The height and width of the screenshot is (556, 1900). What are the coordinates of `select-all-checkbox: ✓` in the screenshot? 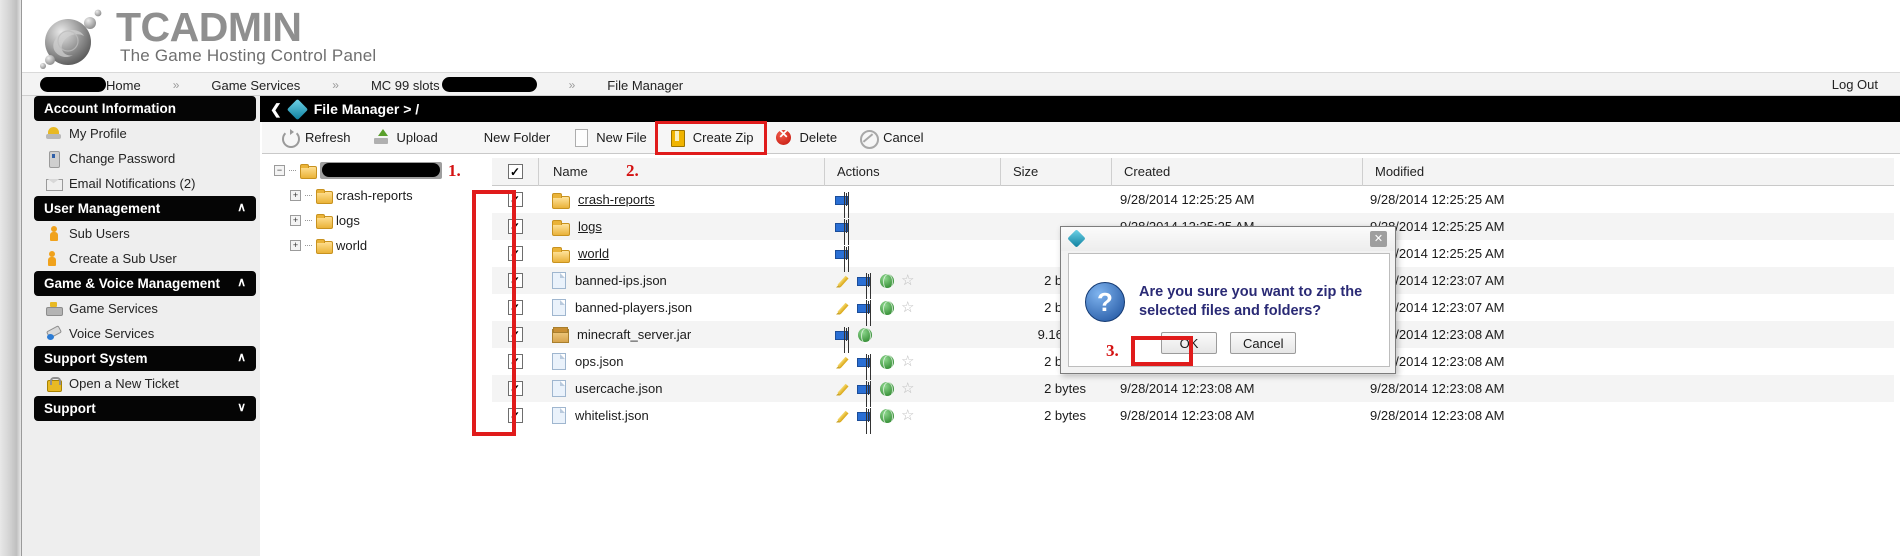 It's located at (515, 171).